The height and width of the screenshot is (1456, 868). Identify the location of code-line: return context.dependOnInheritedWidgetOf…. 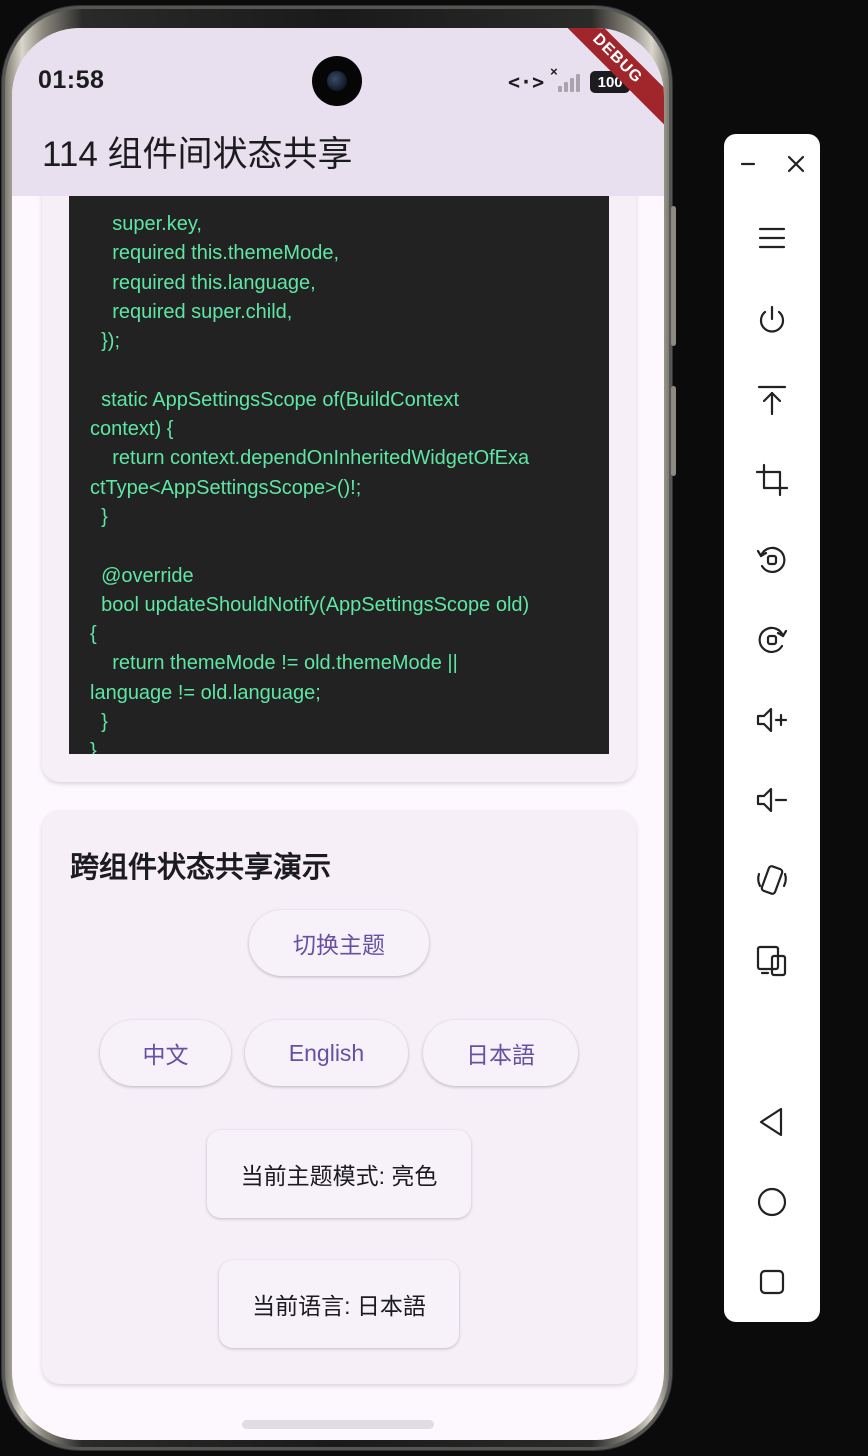
(310, 458).